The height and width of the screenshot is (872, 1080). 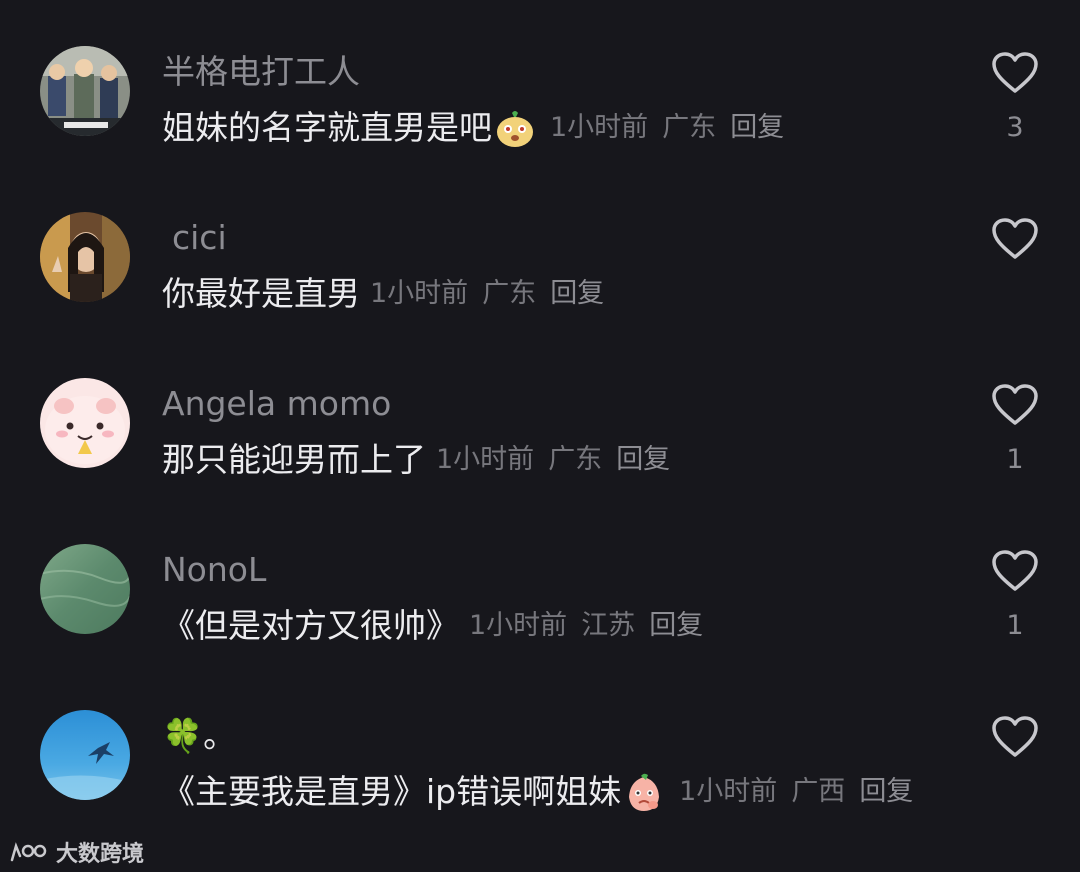 What do you see at coordinates (327, 127) in the screenshot?
I see `comment-text: 姐妹的名字就直男是吧` at bounding box center [327, 127].